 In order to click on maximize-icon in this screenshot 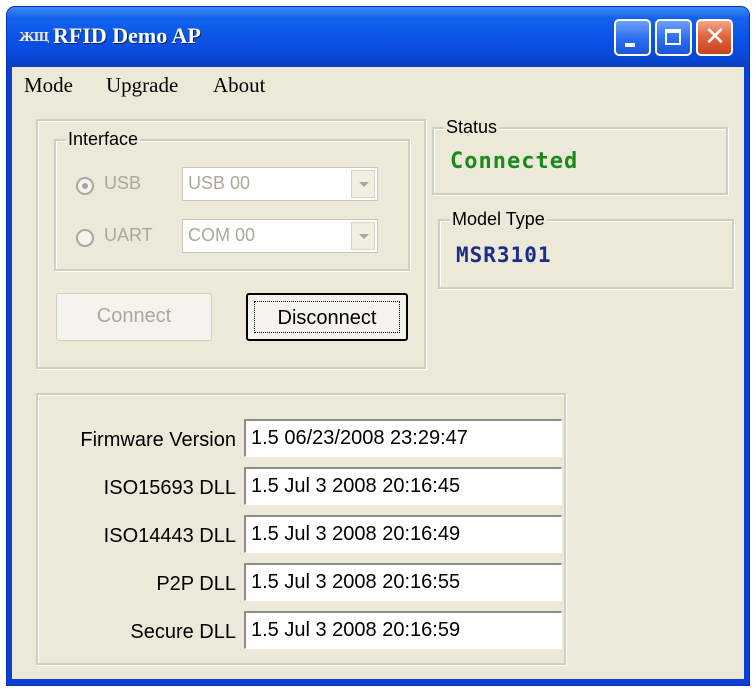, I will do `click(673, 37)`.